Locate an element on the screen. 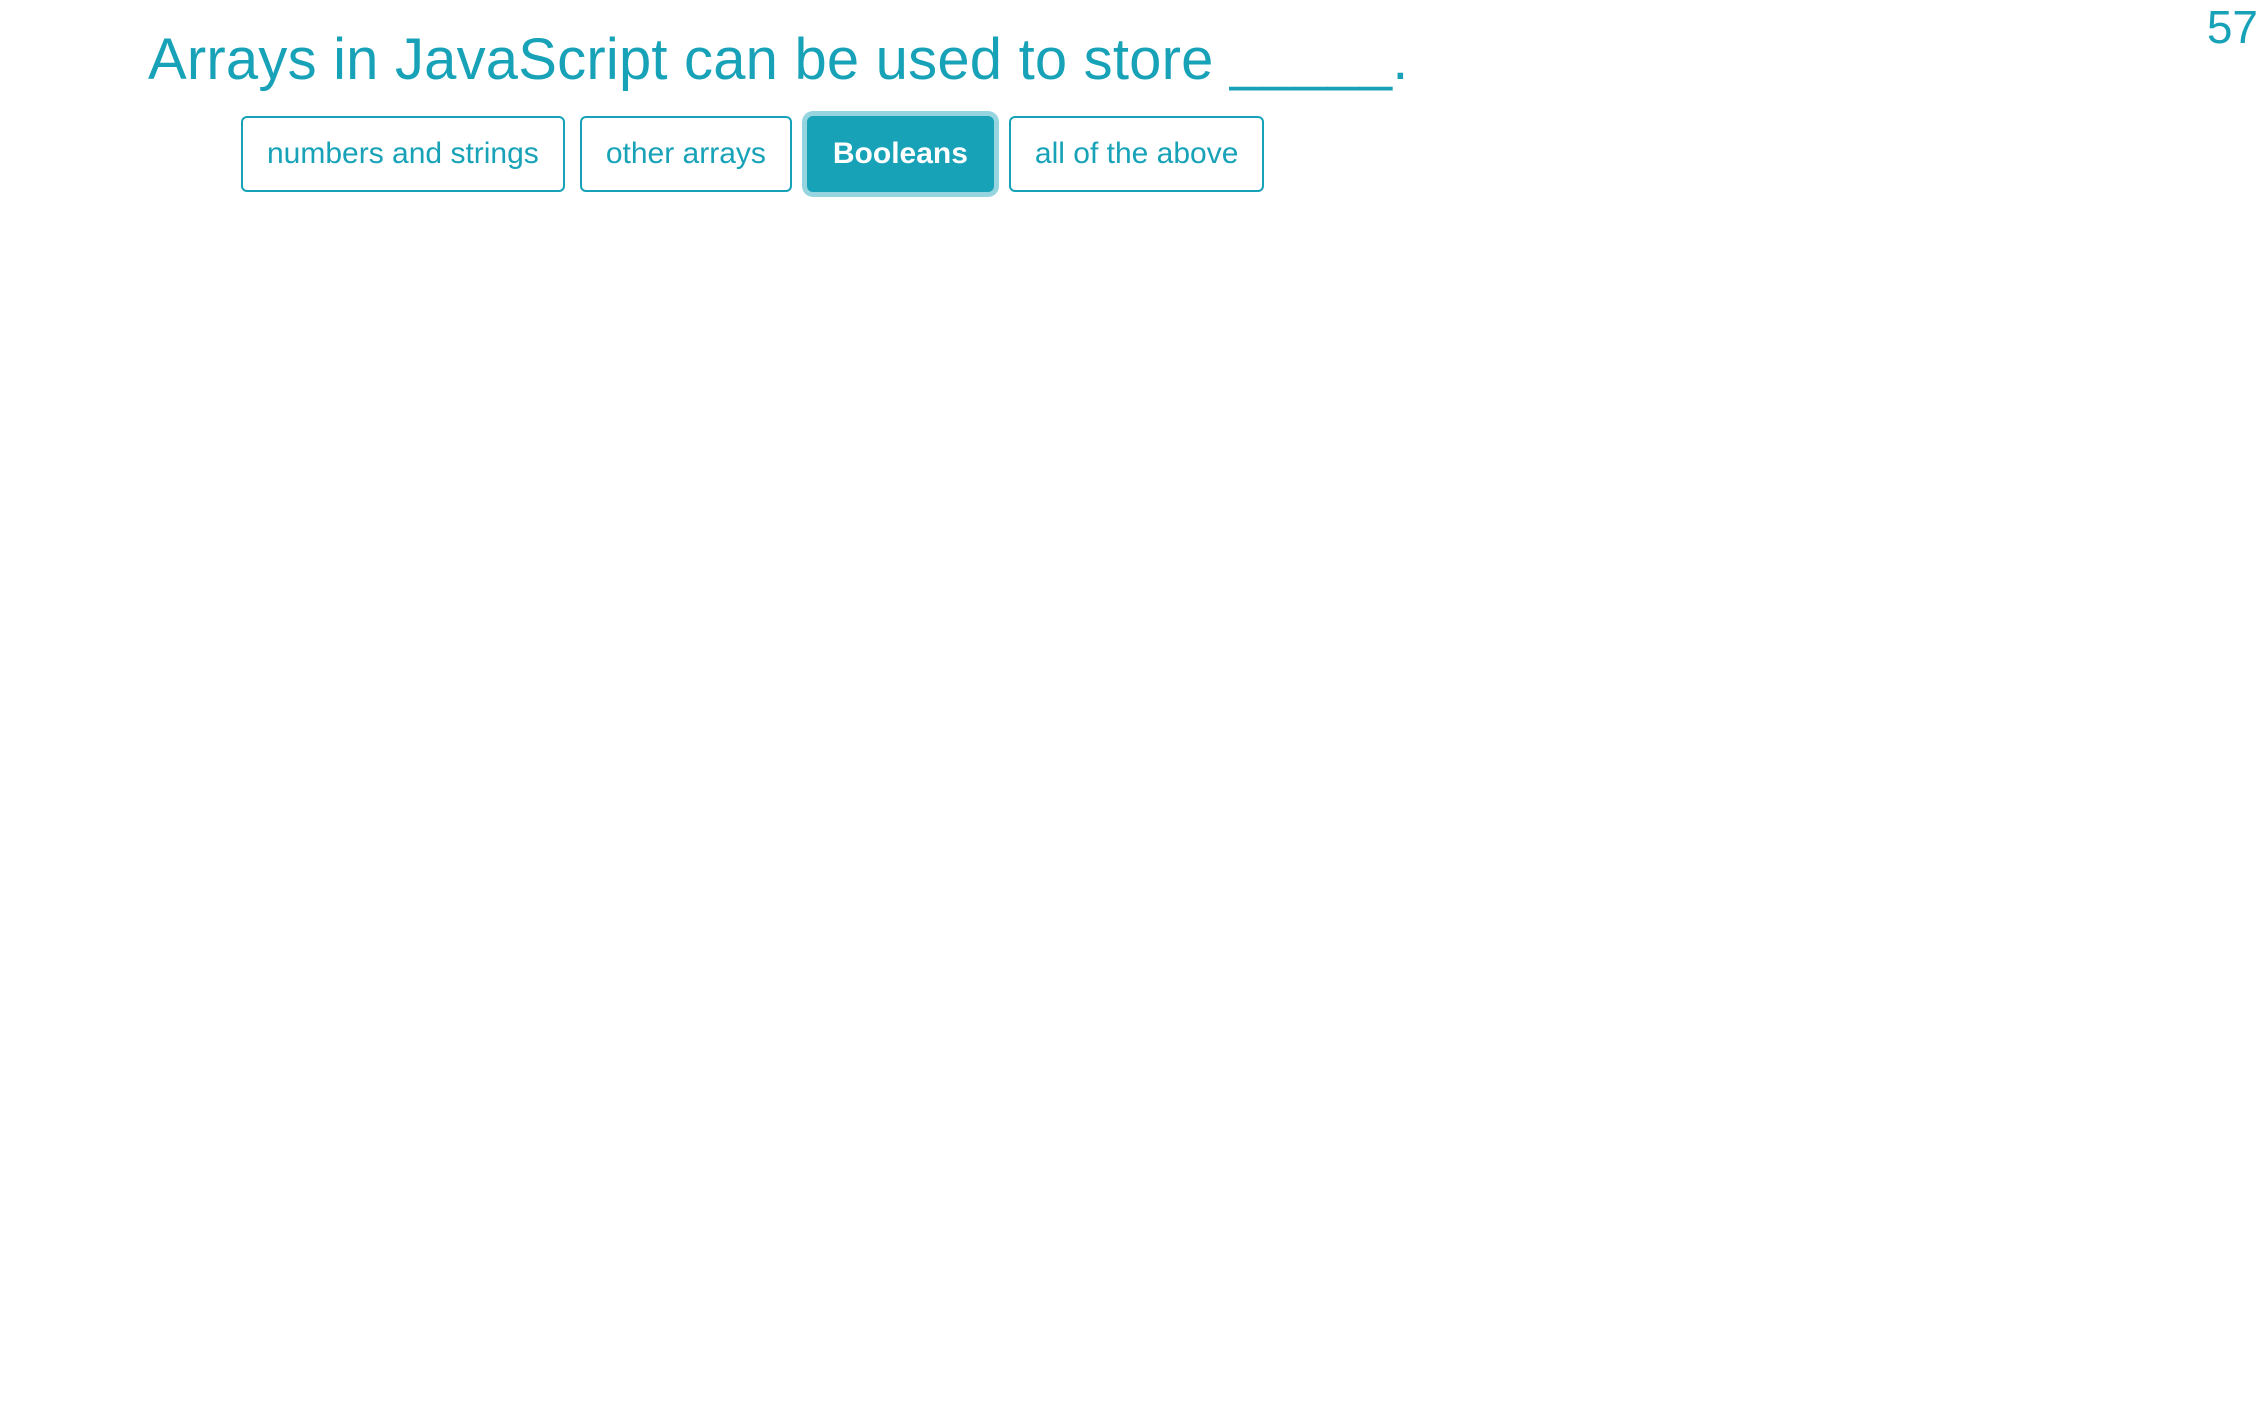  option-numbers-and-strings-button: numbers and strings is located at coordinates (403, 154).